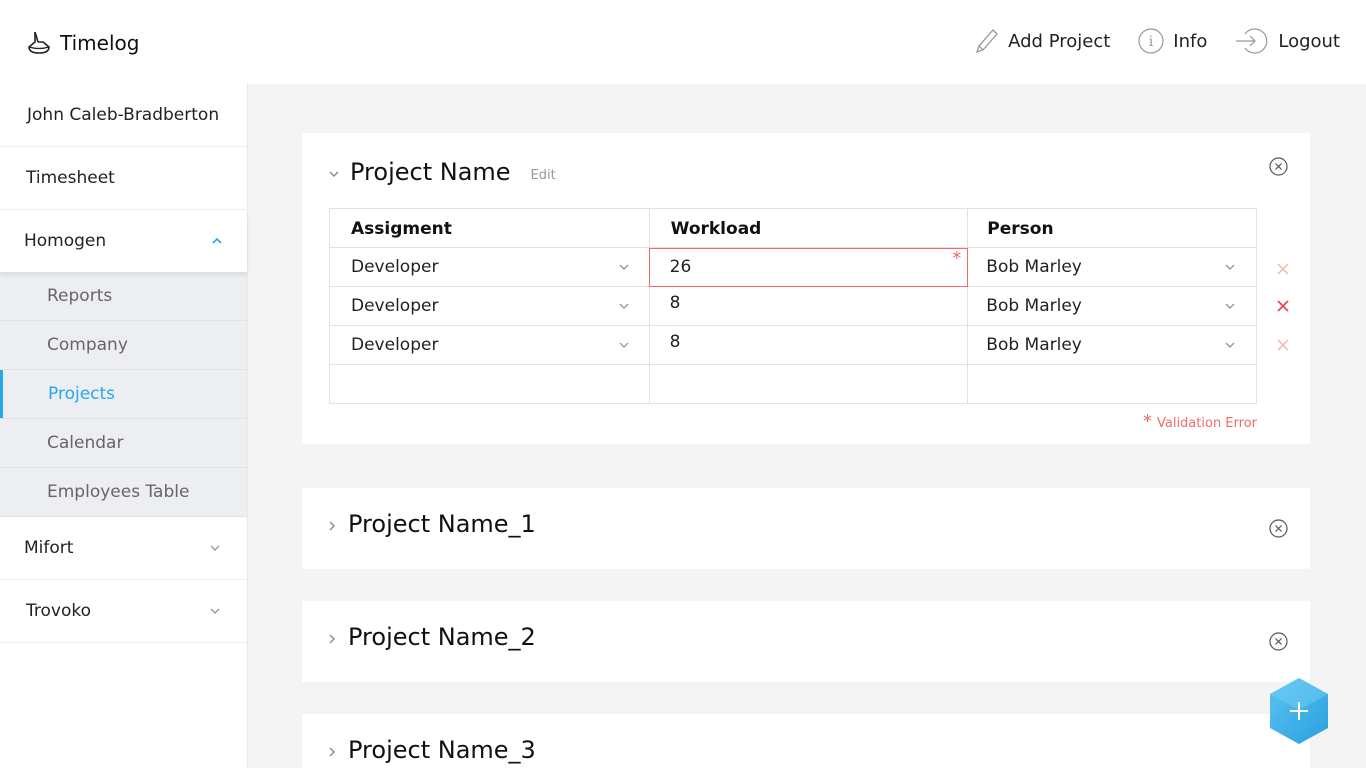 The height and width of the screenshot is (768, 1366). What do you see at coordinates (1172, 41) in the screenshot?
I see `info-button: i Info` at bounding box center [1172, 41].